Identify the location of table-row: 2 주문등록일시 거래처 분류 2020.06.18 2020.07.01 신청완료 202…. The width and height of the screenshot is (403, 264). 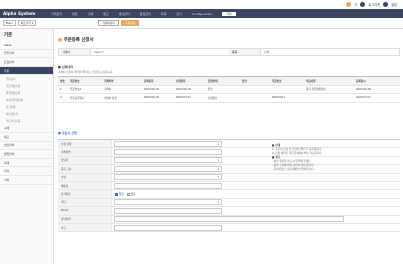
(229, 98).